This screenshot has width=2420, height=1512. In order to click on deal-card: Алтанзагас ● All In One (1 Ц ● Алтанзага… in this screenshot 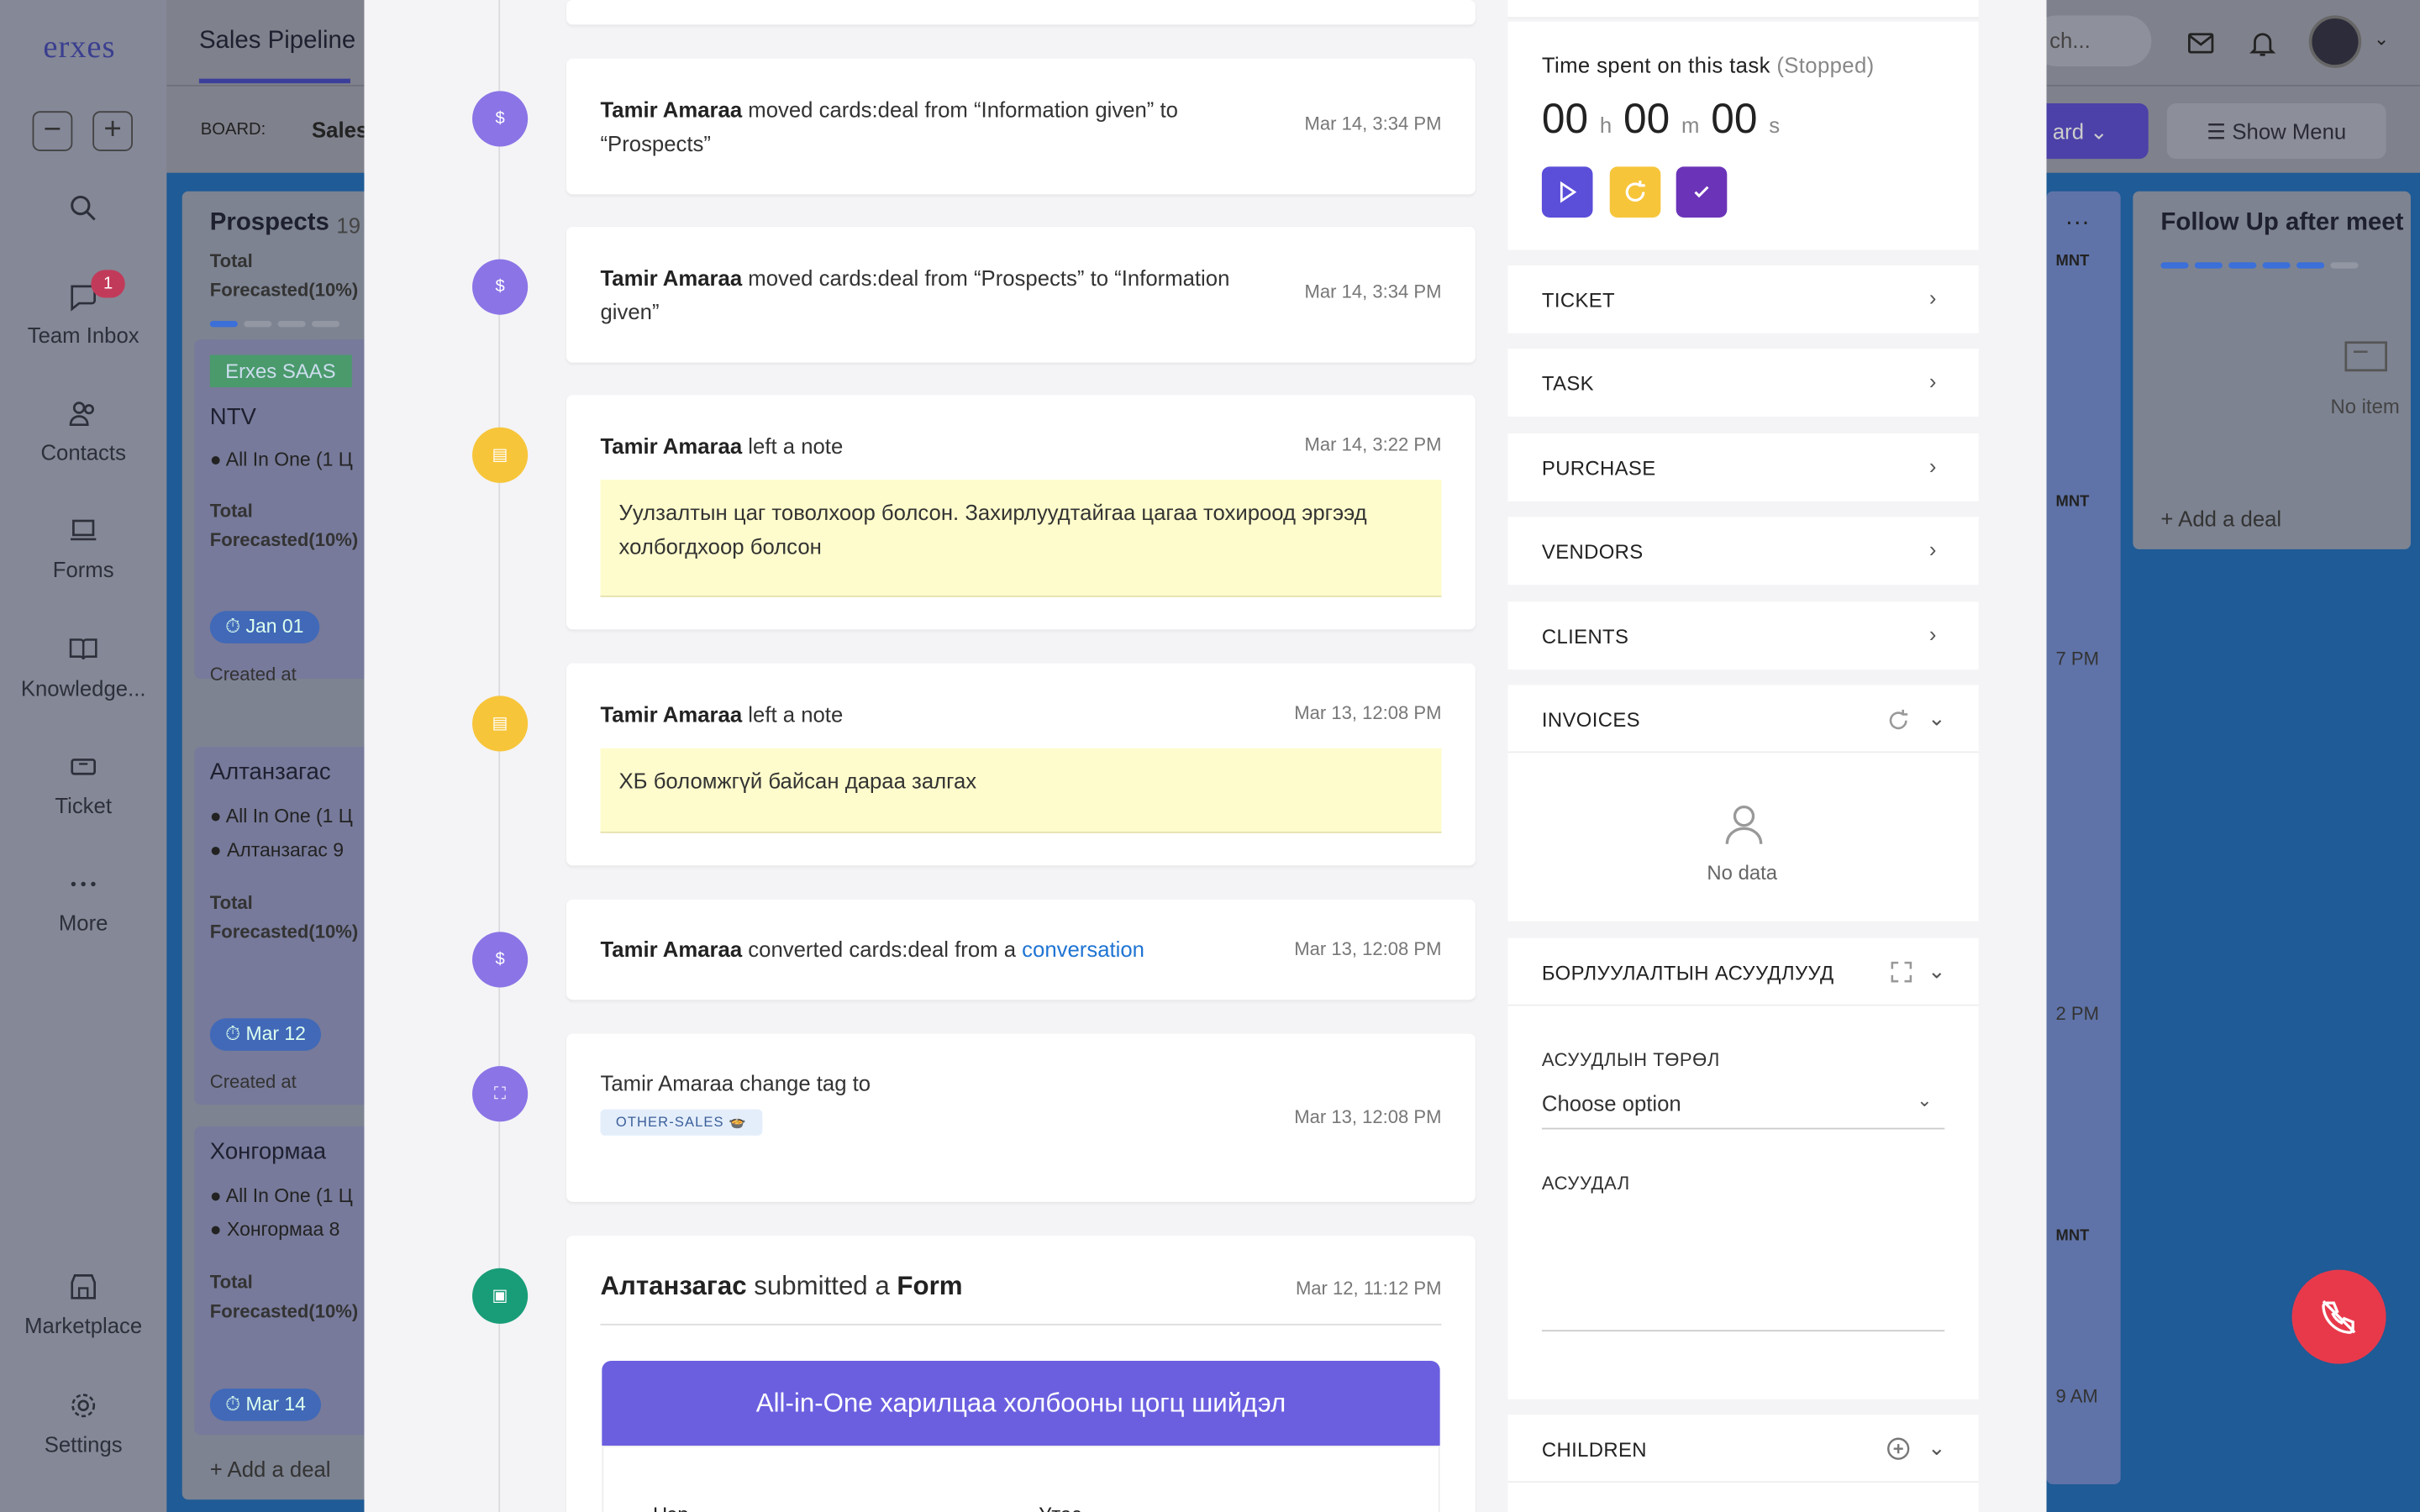, I will do `click(287, 925)`.